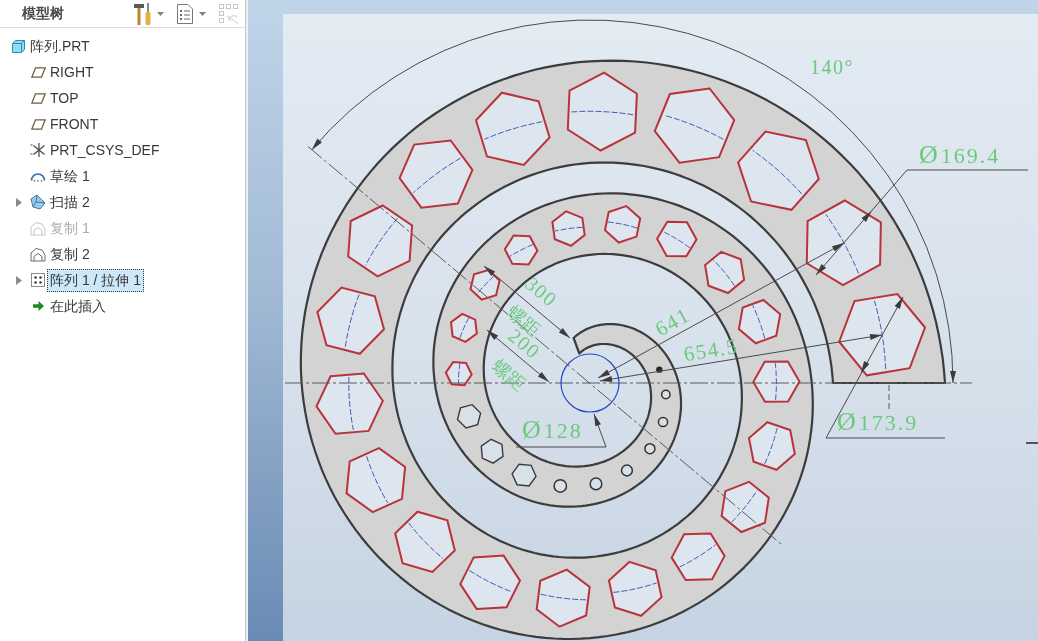  What do you see at coordinates (105, 150) in the screenshot?
I see `tree-item: PRT_CSYS_DEF` at bounding box center [105, 150].